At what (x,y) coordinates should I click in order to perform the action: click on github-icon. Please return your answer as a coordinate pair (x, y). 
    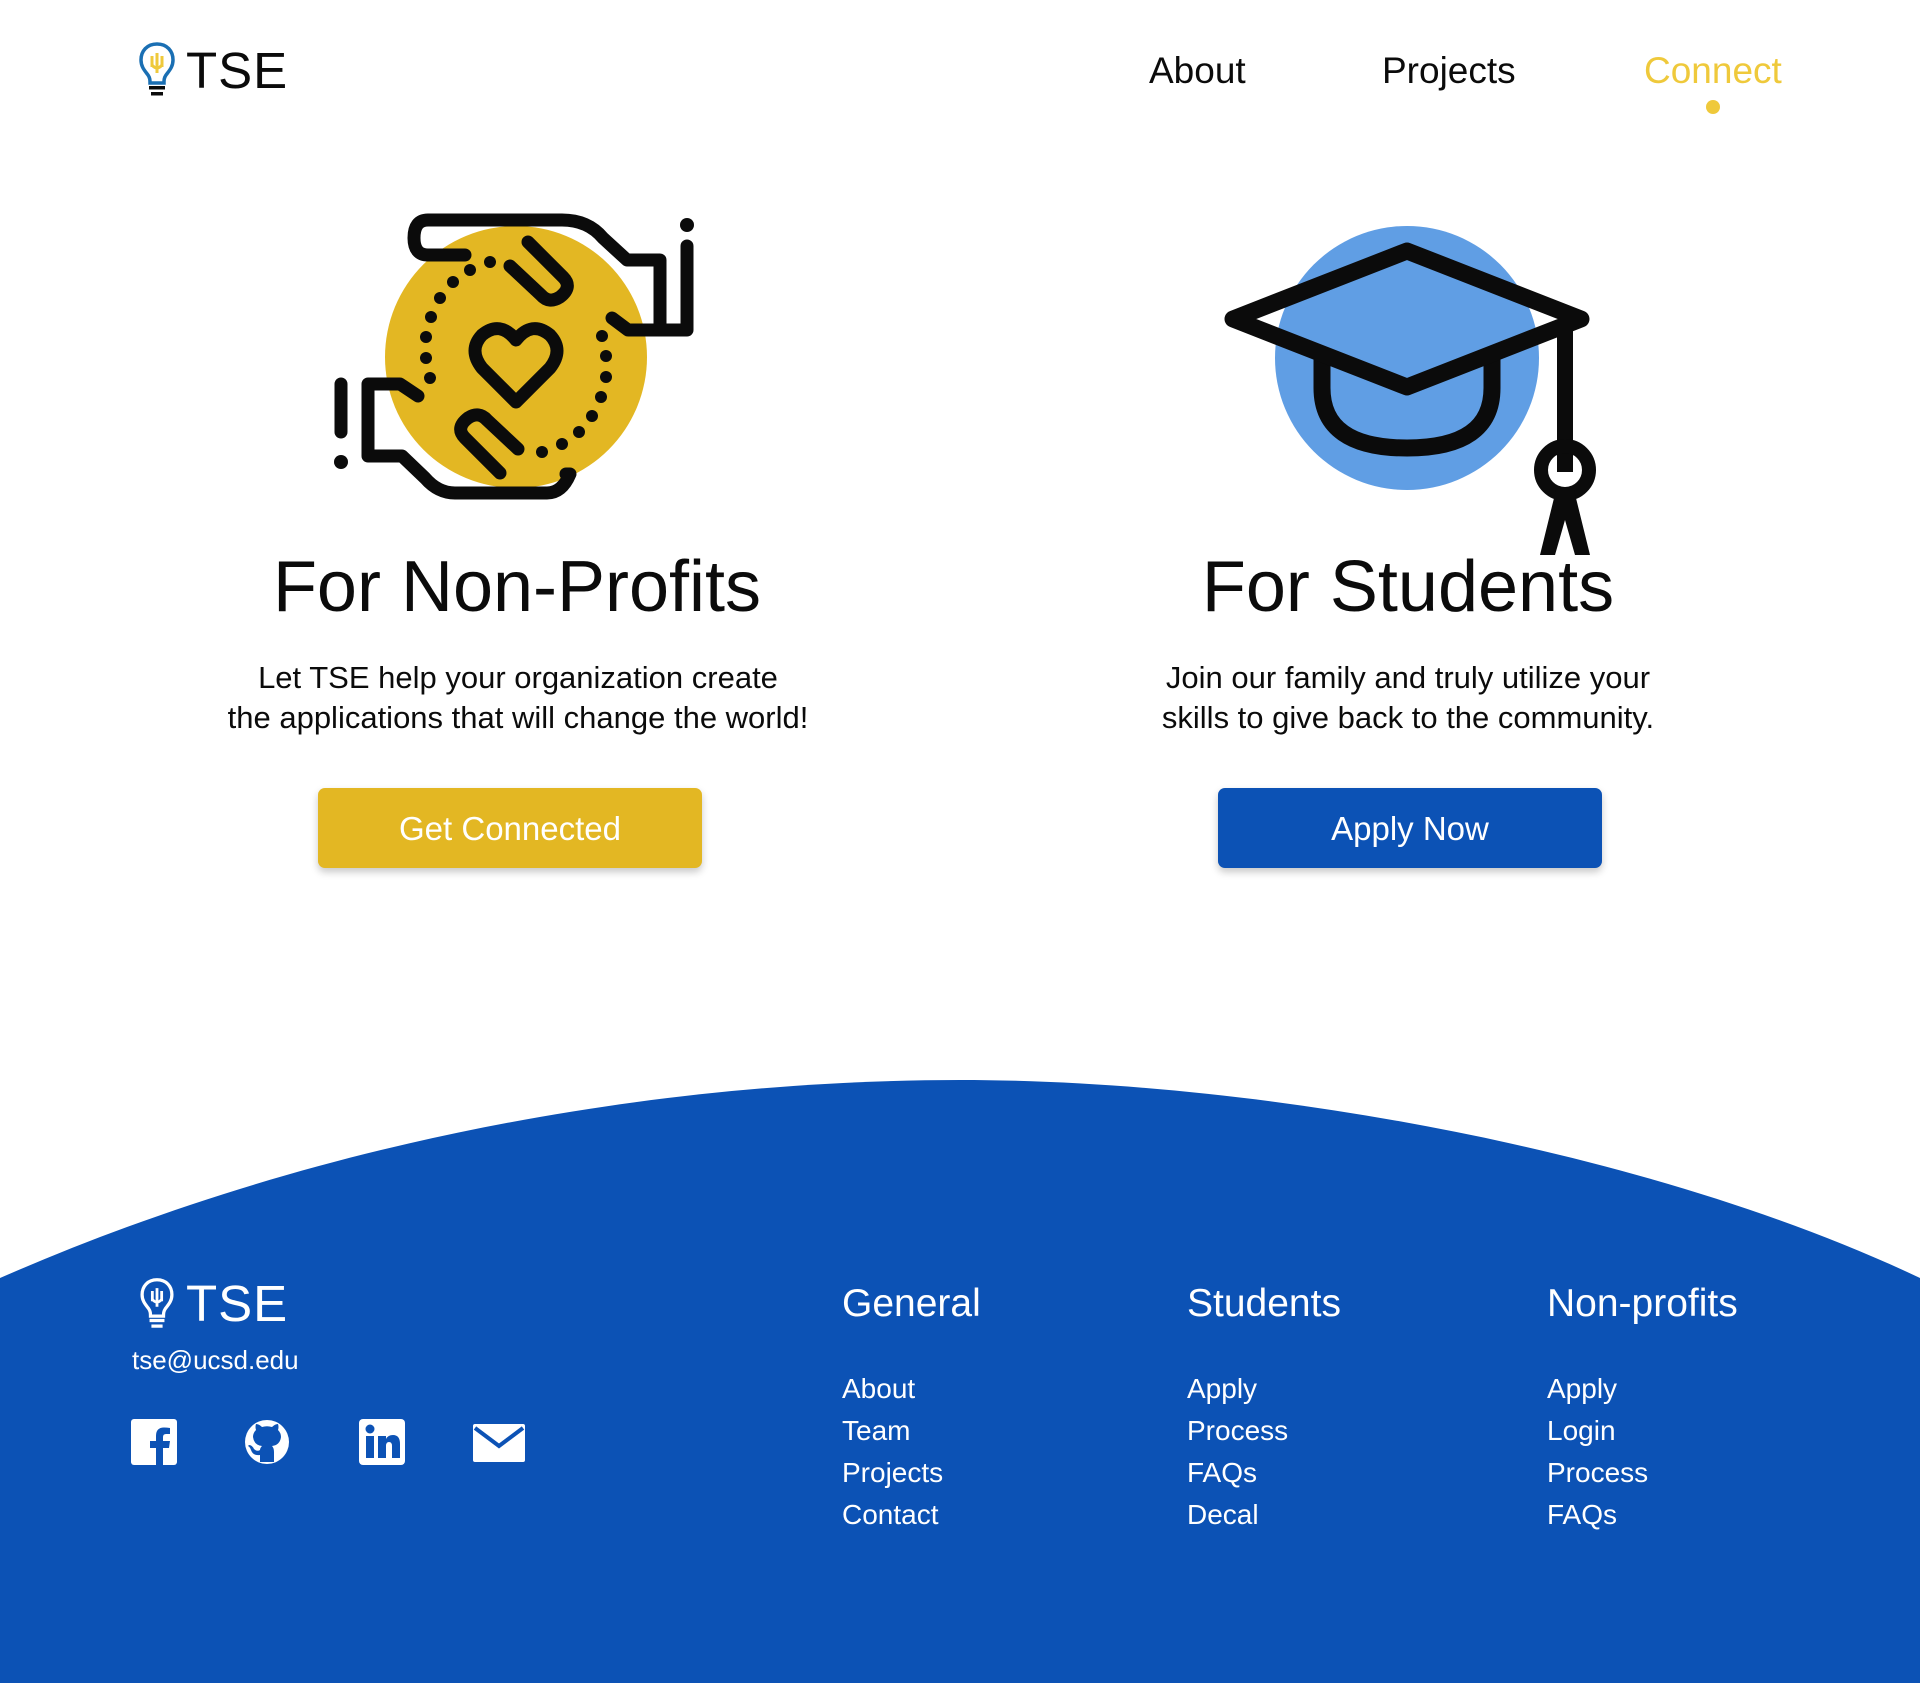
    Looking at the image, I should click on (267, 1442).